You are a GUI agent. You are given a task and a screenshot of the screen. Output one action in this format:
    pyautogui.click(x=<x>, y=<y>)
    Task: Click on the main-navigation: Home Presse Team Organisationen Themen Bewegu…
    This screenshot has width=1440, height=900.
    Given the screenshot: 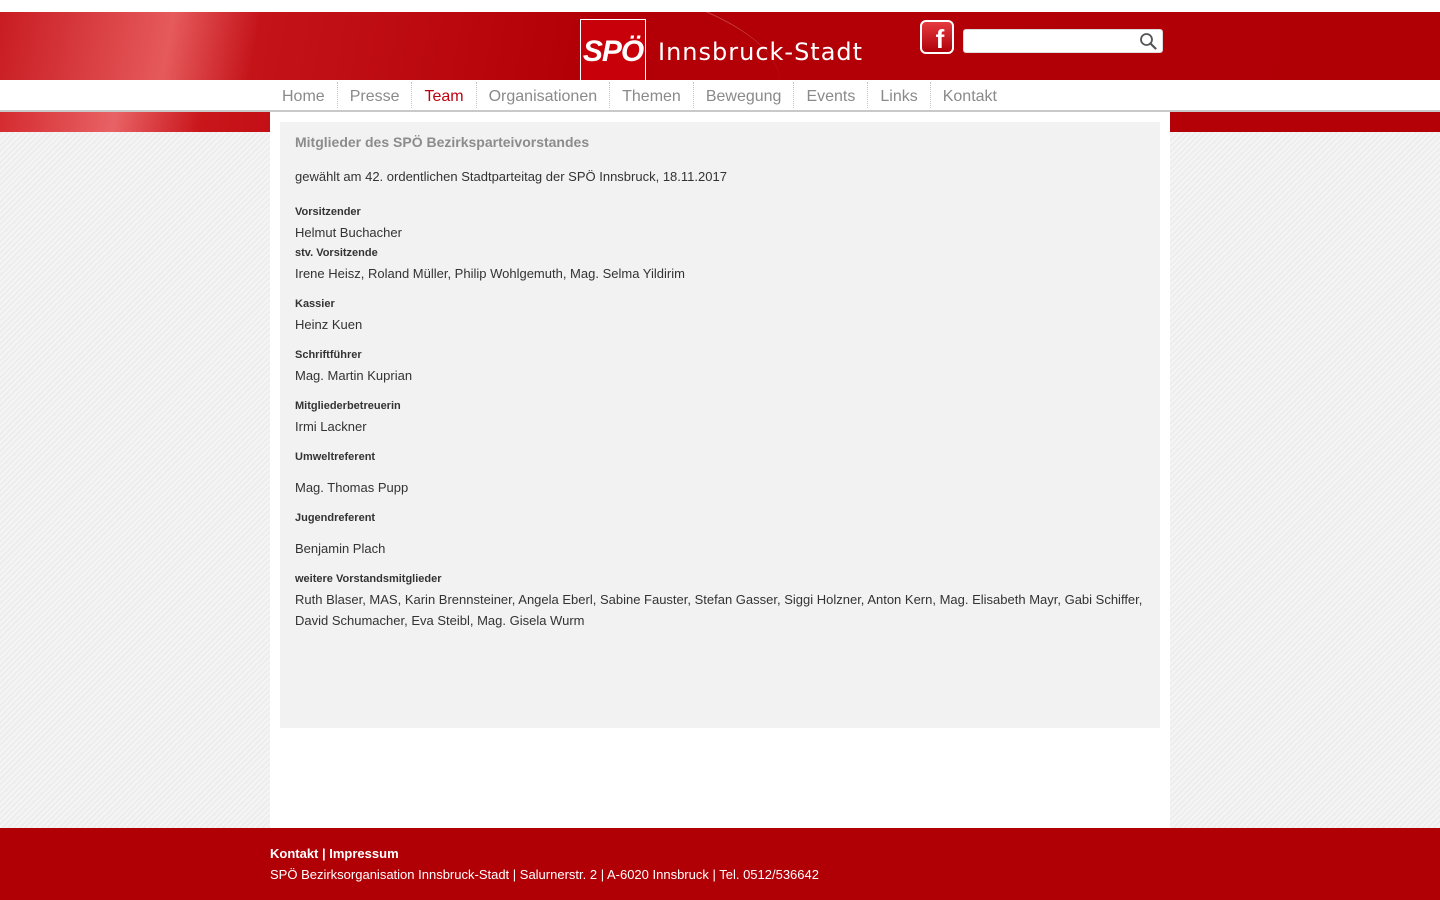 What is the action you would take?
    pyautogui.click(x=720, y=96)
    